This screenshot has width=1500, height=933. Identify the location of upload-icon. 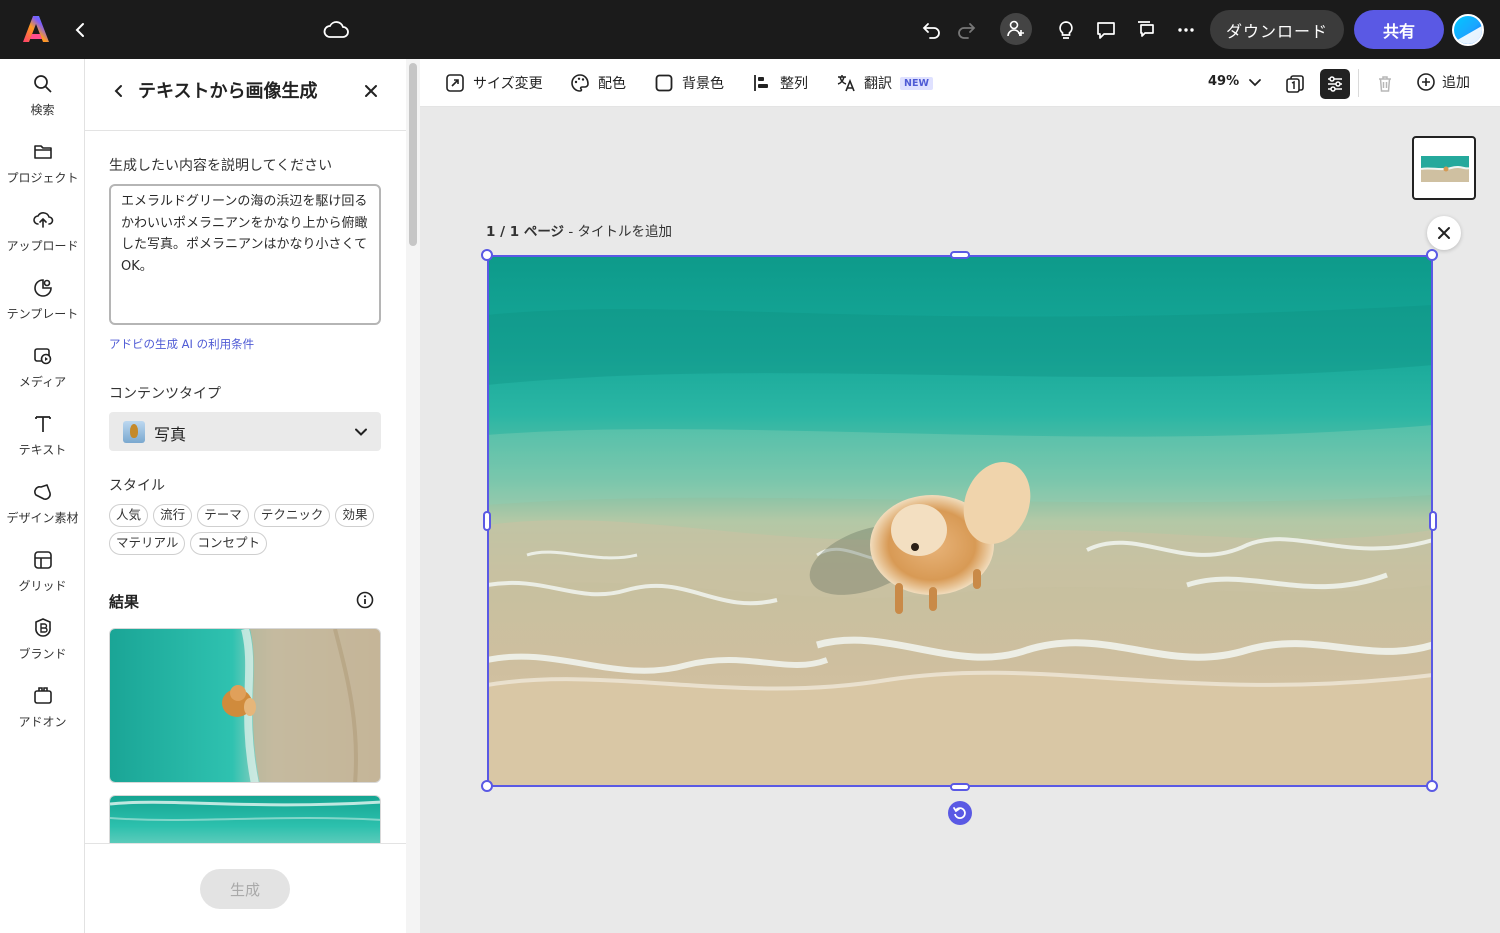
(42, 220).